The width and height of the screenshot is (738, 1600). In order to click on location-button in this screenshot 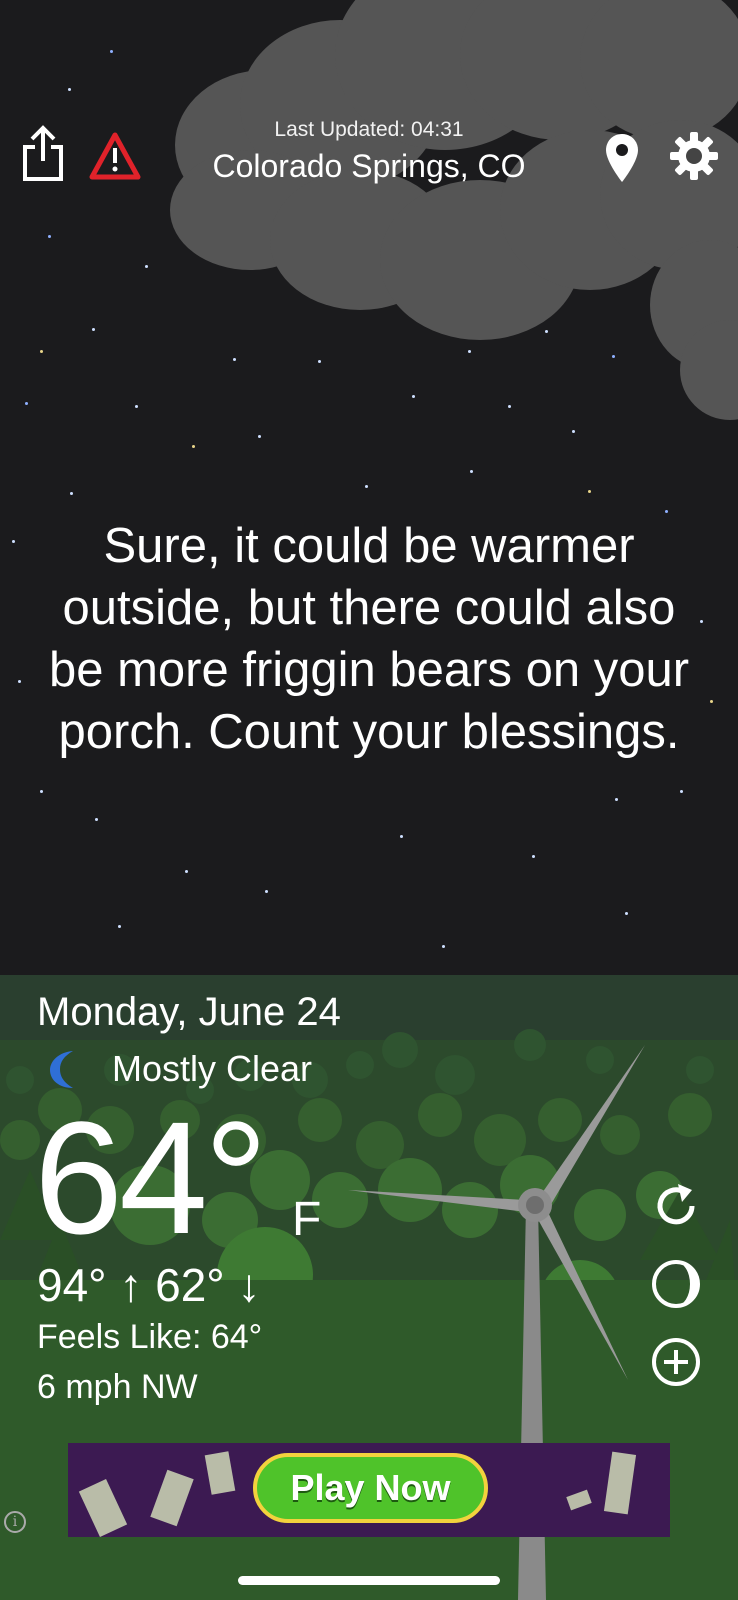, I will do `click(622, 158)`.